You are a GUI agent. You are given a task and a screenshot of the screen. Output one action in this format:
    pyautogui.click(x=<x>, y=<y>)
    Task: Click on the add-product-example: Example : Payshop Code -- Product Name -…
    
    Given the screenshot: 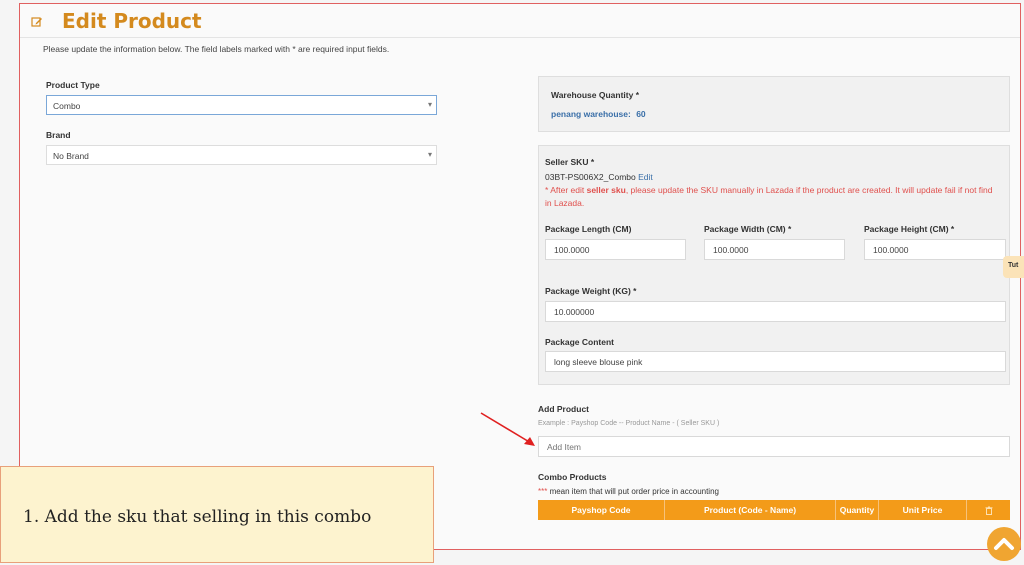 What is the action you would take?
    pyautogui.click(x=629, y=423)
    